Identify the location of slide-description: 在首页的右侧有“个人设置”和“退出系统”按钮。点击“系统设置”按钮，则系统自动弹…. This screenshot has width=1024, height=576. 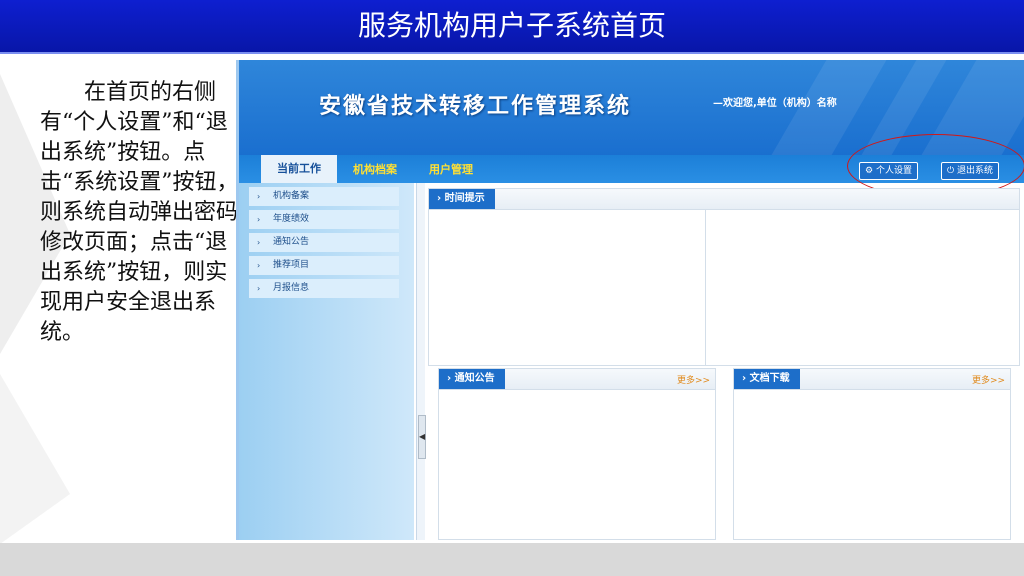
(139, 212).